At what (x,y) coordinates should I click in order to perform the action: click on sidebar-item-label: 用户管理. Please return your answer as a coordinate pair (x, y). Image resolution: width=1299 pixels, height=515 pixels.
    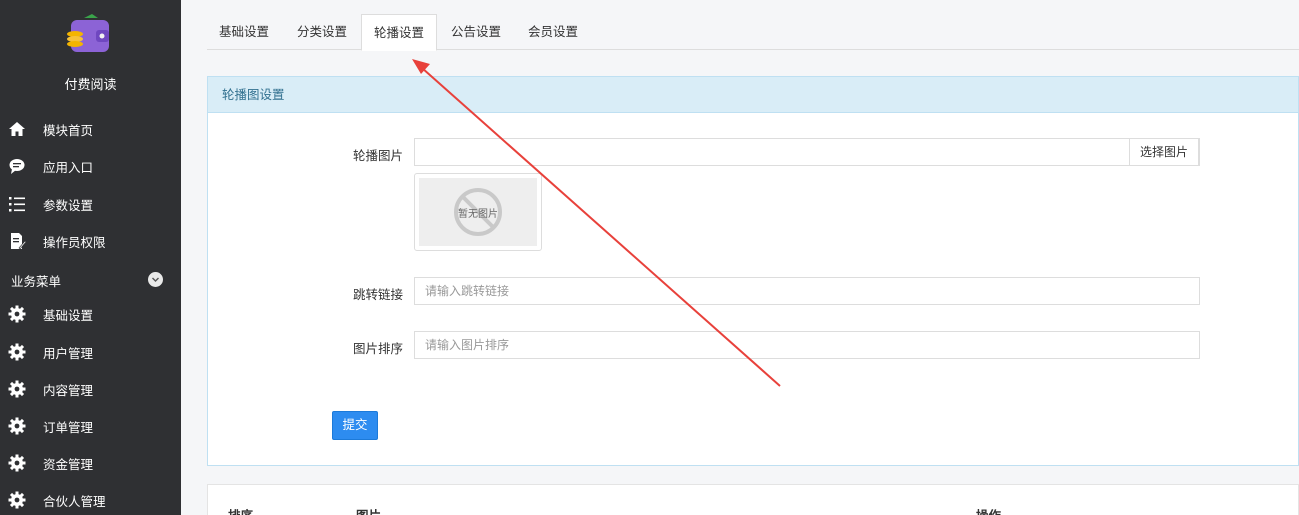
    Looking at the image, I should click on (68, 353).